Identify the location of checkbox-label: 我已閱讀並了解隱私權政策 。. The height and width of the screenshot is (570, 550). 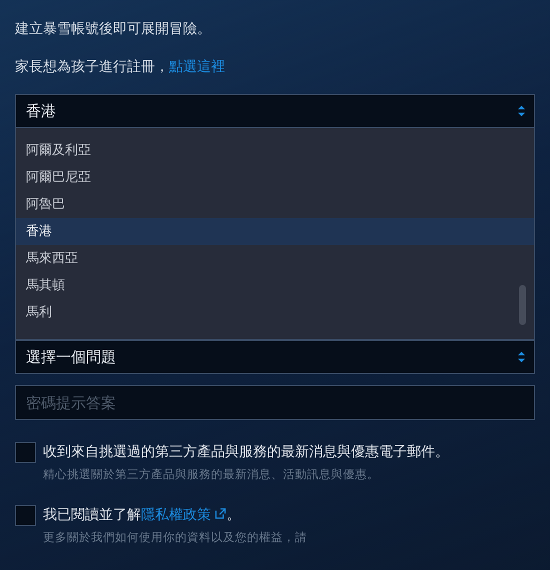
(142, 515).